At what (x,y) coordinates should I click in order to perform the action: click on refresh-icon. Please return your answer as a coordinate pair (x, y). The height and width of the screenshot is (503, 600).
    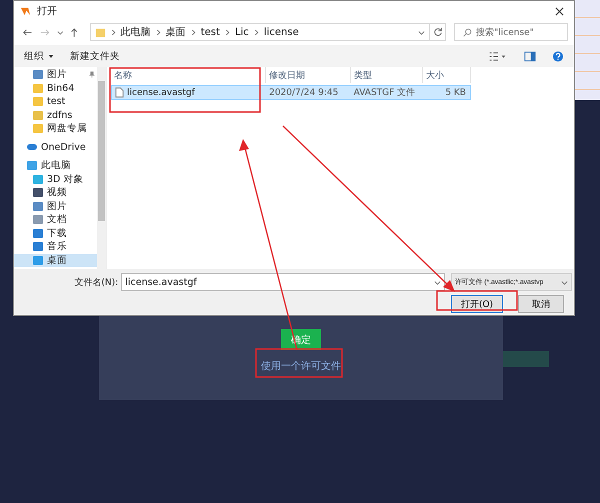
    Looking at the image, I should click on (437, 32).